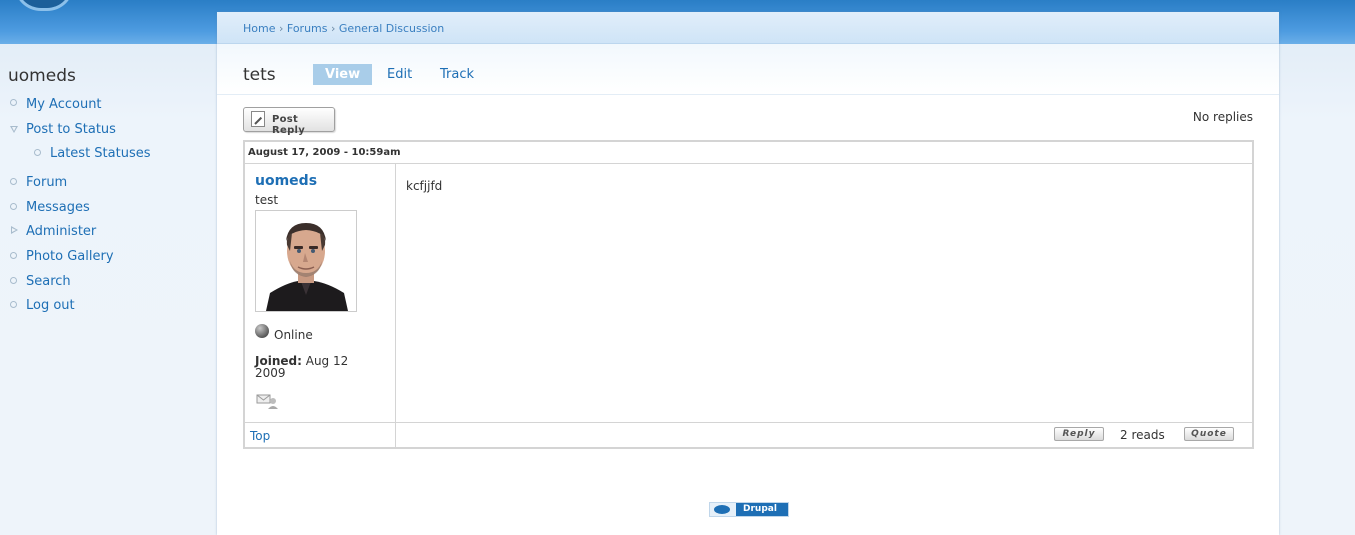 The image size is (1355, 535). Describe the element at coordinates (61, 231) in the screenshot. I see `sidebar-item-administer: Administer` at that location.